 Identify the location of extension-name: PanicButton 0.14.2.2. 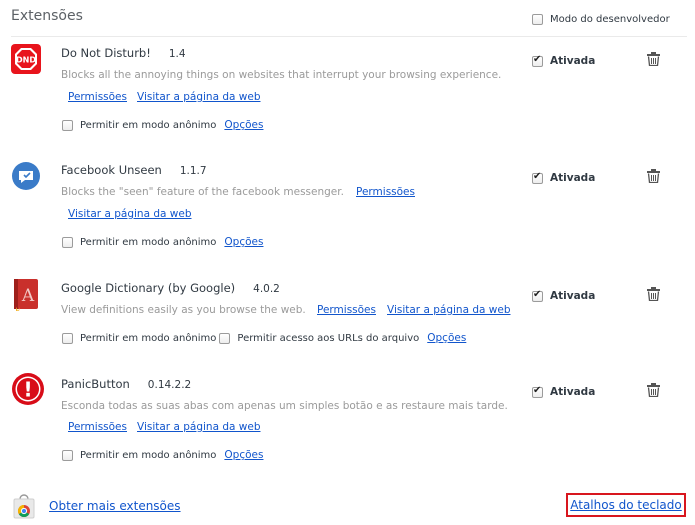
(126, 384).